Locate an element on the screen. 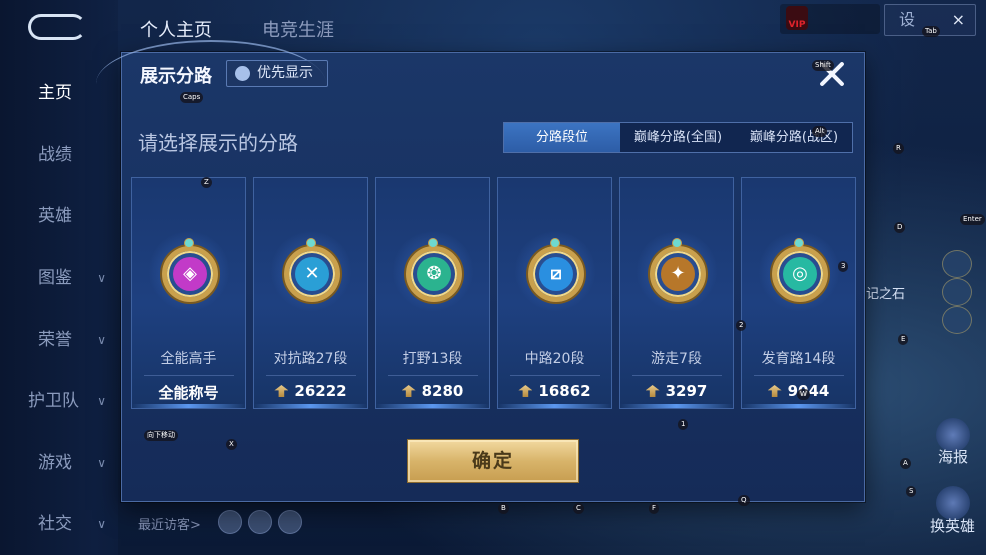 The height and width of the screenshot is (555, 986). key-hint-badge: Q is located at coordinates (744, 500).